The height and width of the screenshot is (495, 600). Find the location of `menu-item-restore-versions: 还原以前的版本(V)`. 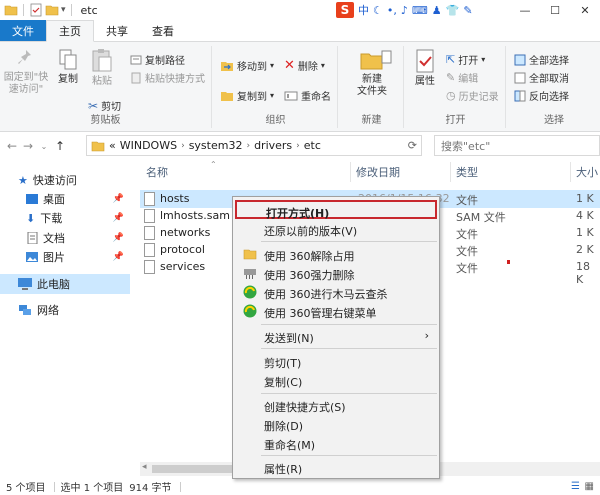

menu-item-restore-versions: 还原以前的版本(V) is located at coordinates (336, 229).